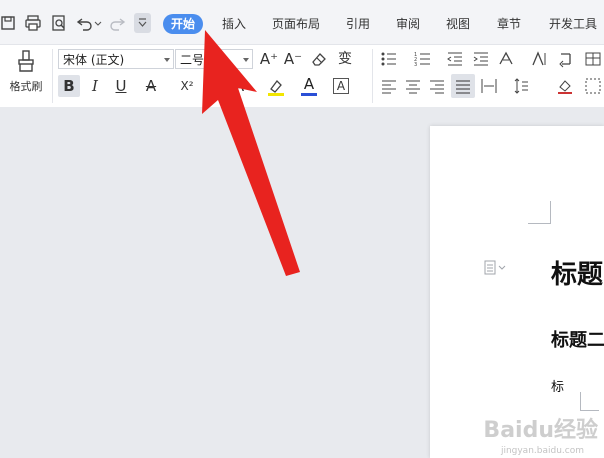 The height and width of the screenshot is (458, 604). I want to click on tab-references: 引用, so click(358, 24).